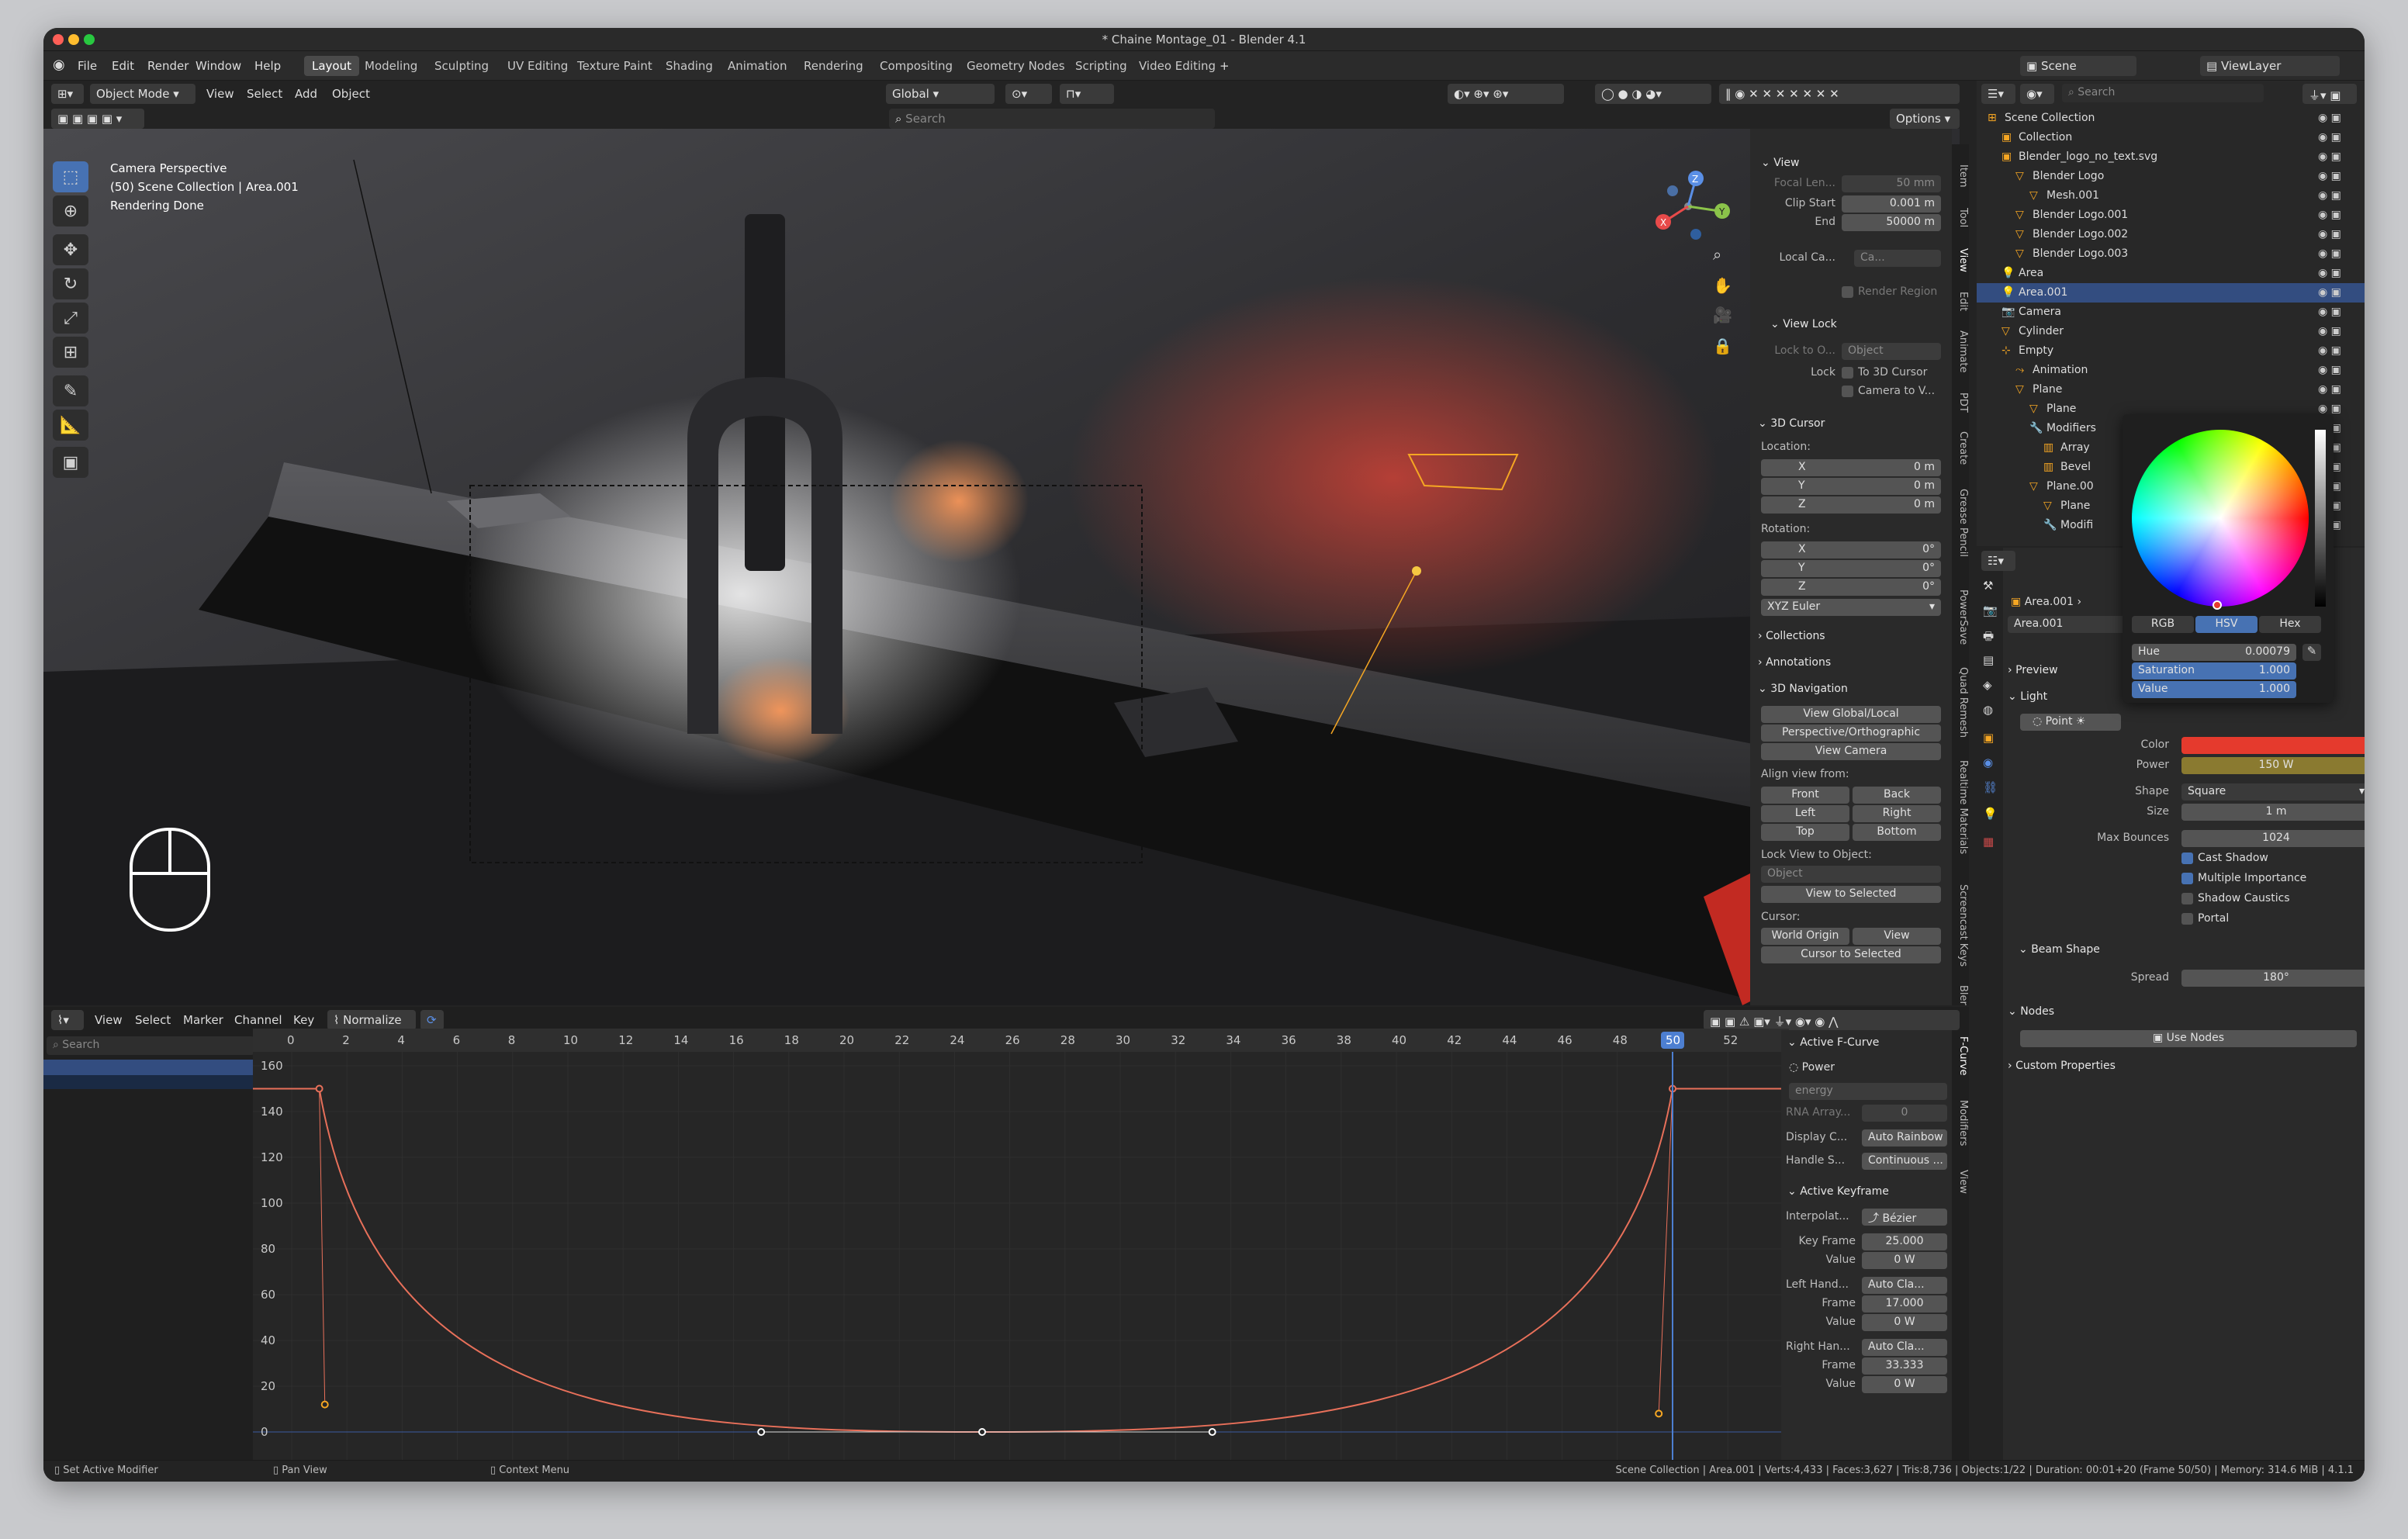 The width and height of the screenshot is (2408, 1539). Describe the element at coordinates (1905, 1322) in the screenshot. I see `left-handle-value-field: 0 W` at that location.